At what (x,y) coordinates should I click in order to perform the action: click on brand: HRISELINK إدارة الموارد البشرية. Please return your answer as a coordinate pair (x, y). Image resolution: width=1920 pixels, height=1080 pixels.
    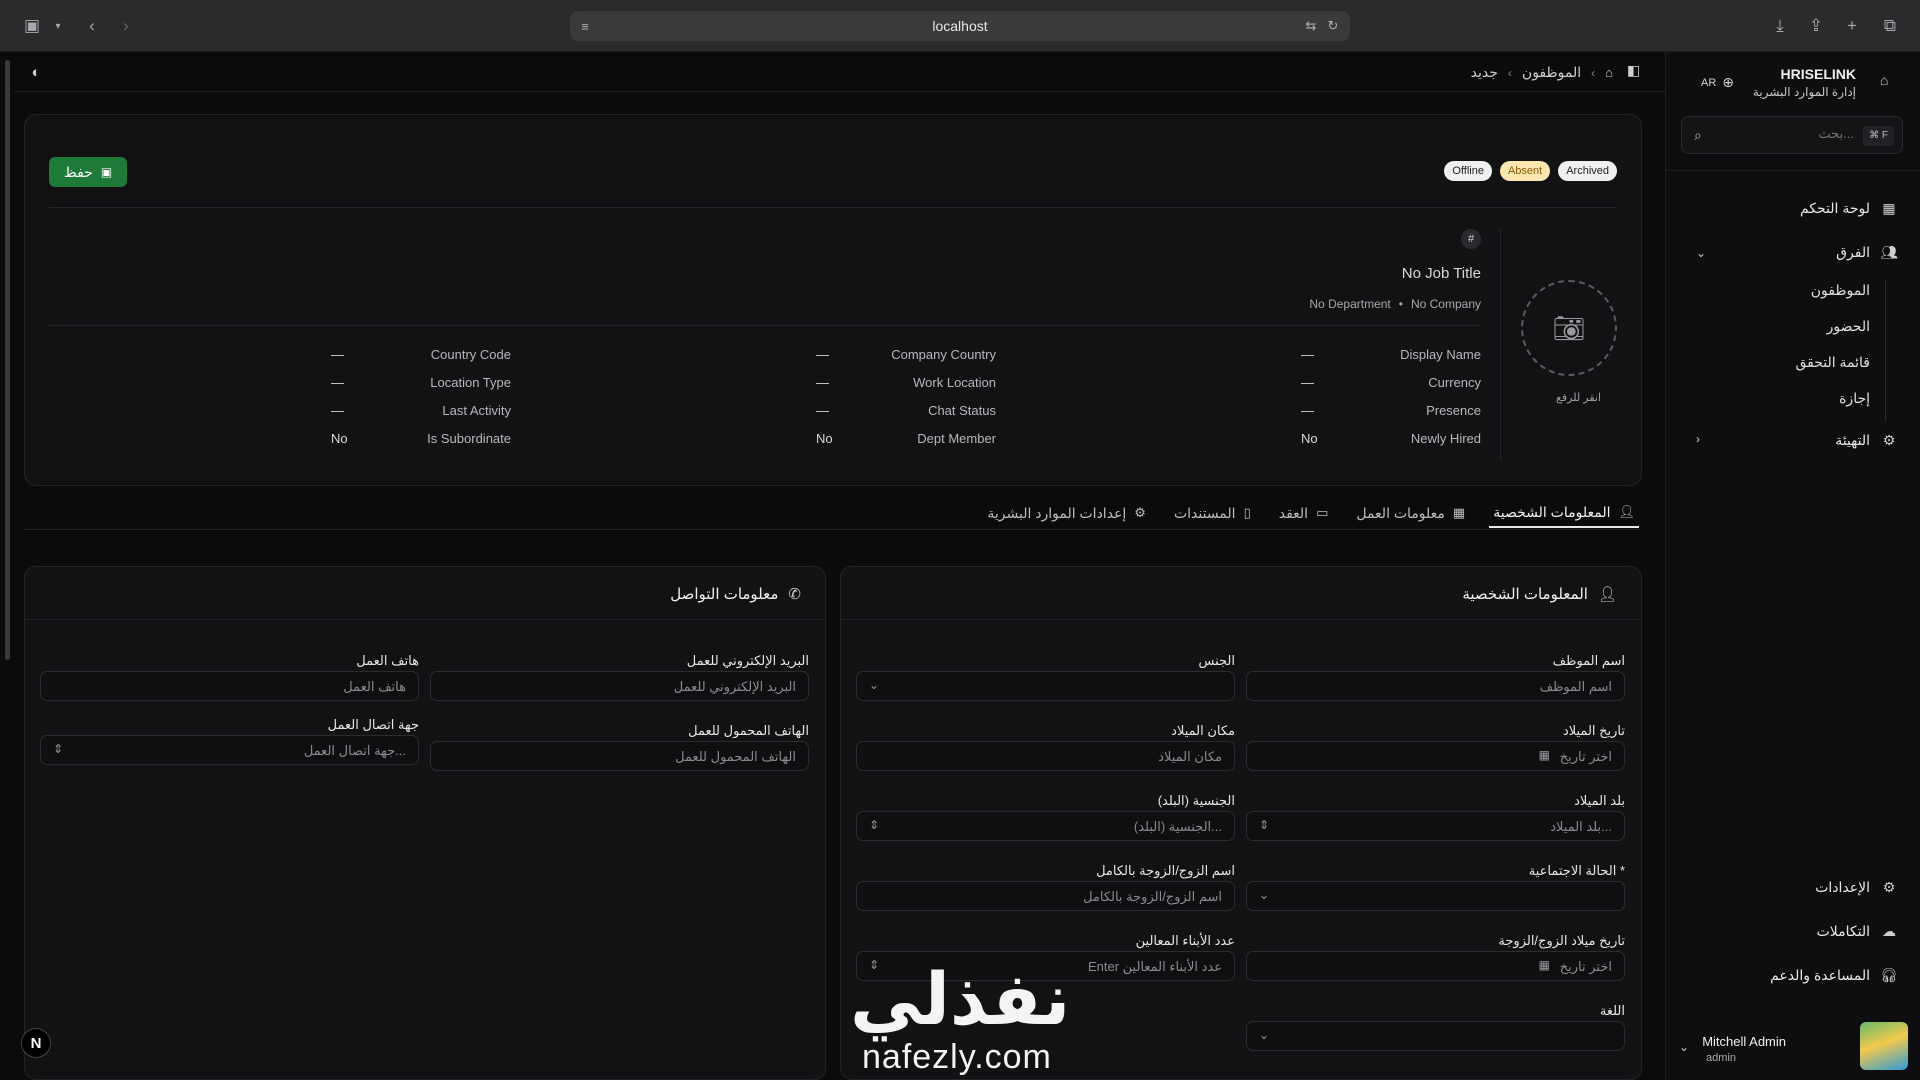
    Looking at the image, I should click on (1804, 82).